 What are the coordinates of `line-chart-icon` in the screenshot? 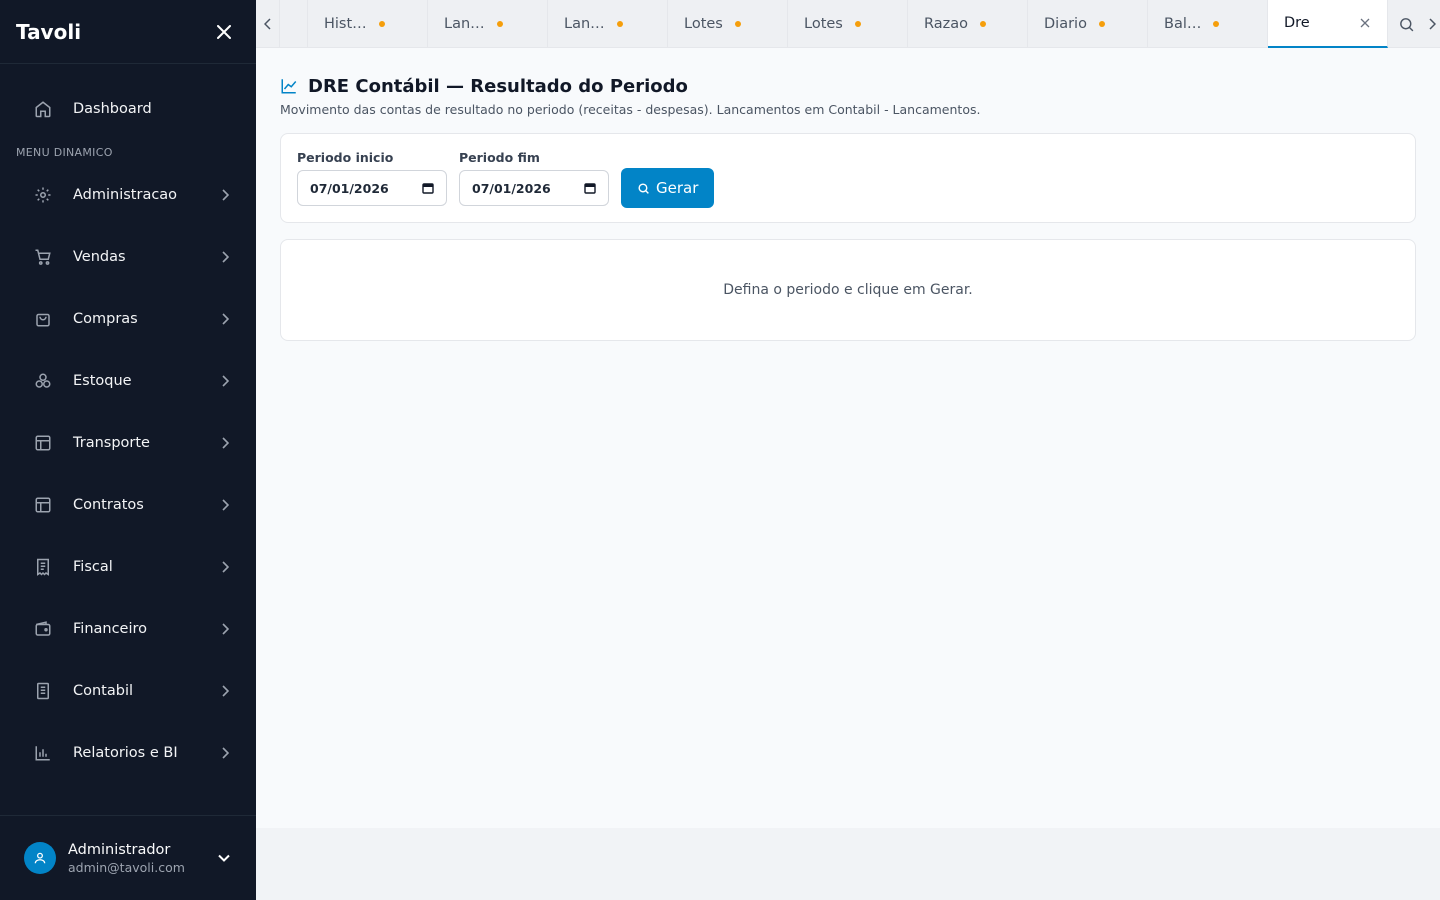 It's located at (290, 86).